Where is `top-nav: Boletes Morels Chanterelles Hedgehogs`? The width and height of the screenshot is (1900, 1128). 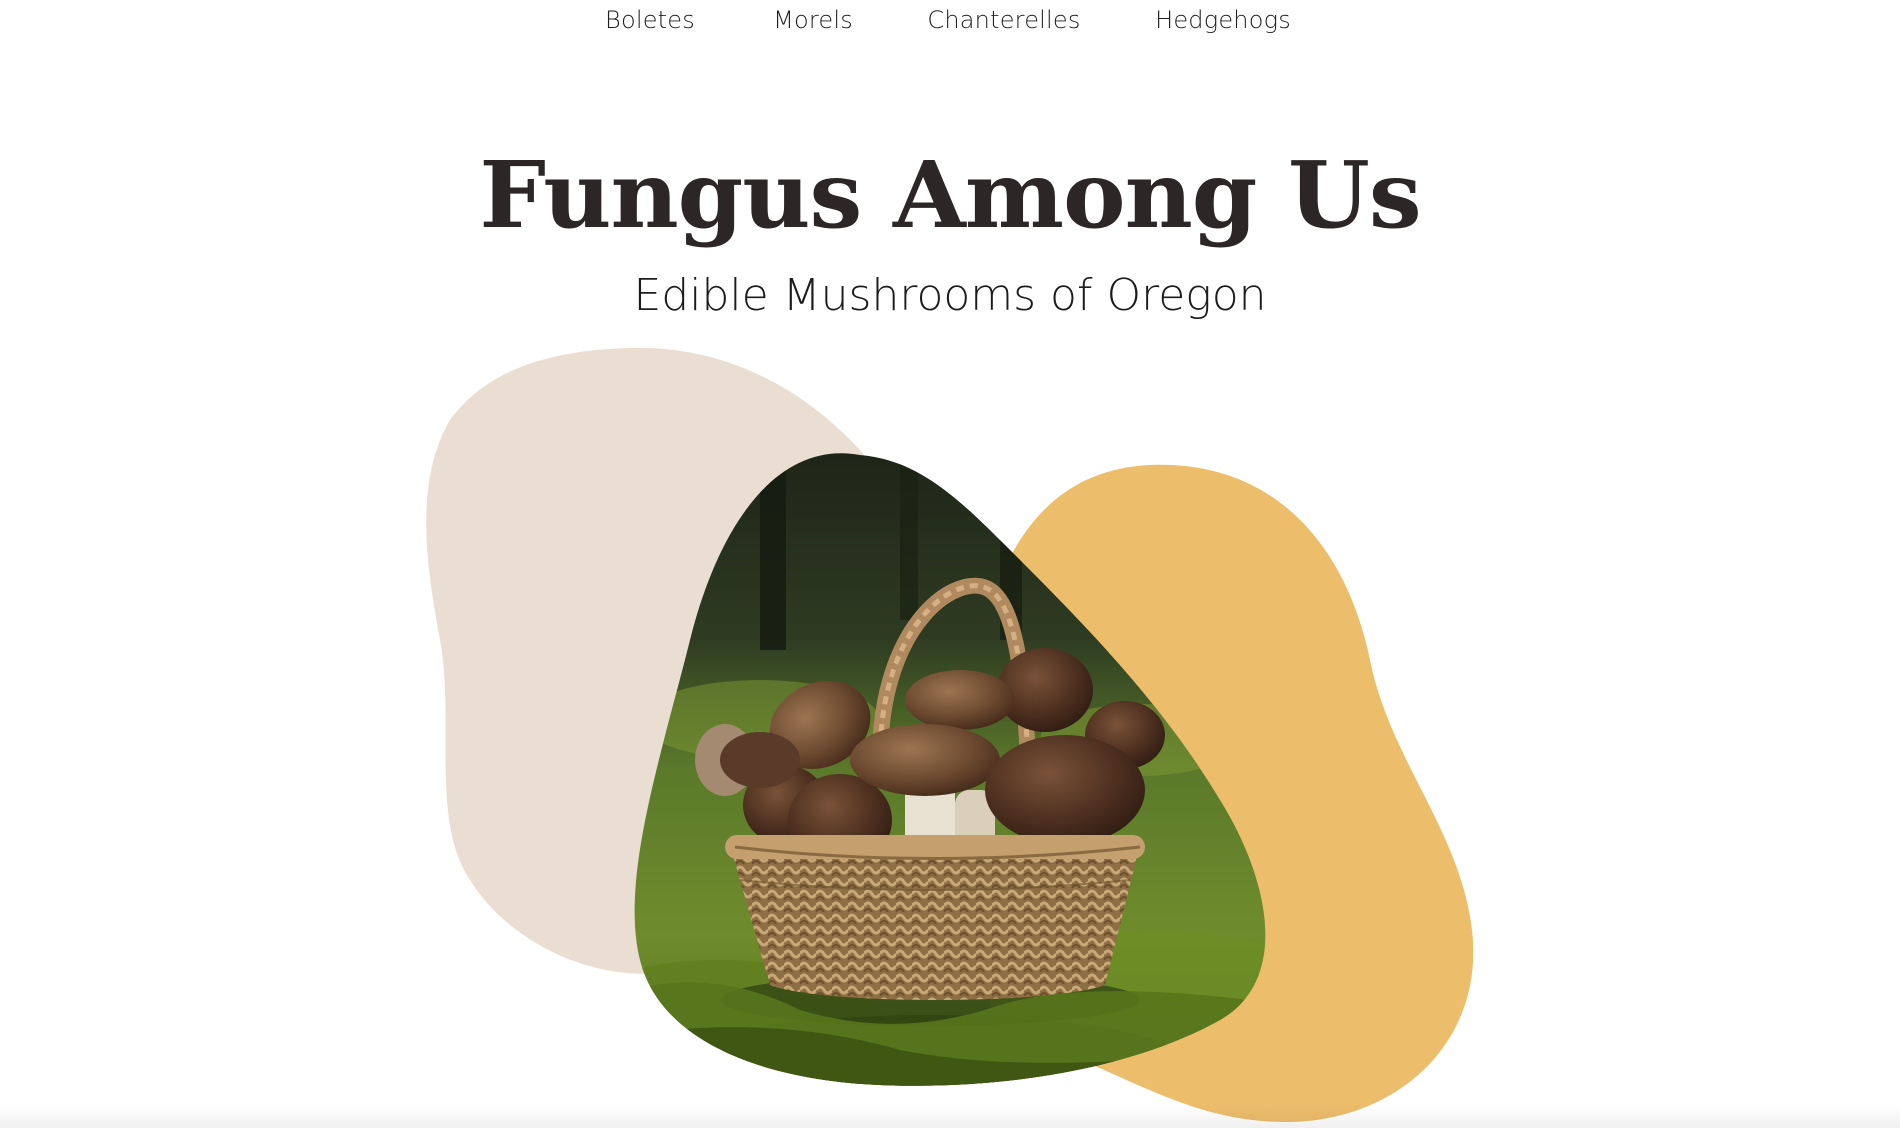
top-nav: Boletes Morels Chanterelles Hedgehogs is located at coordinates (950, 25).